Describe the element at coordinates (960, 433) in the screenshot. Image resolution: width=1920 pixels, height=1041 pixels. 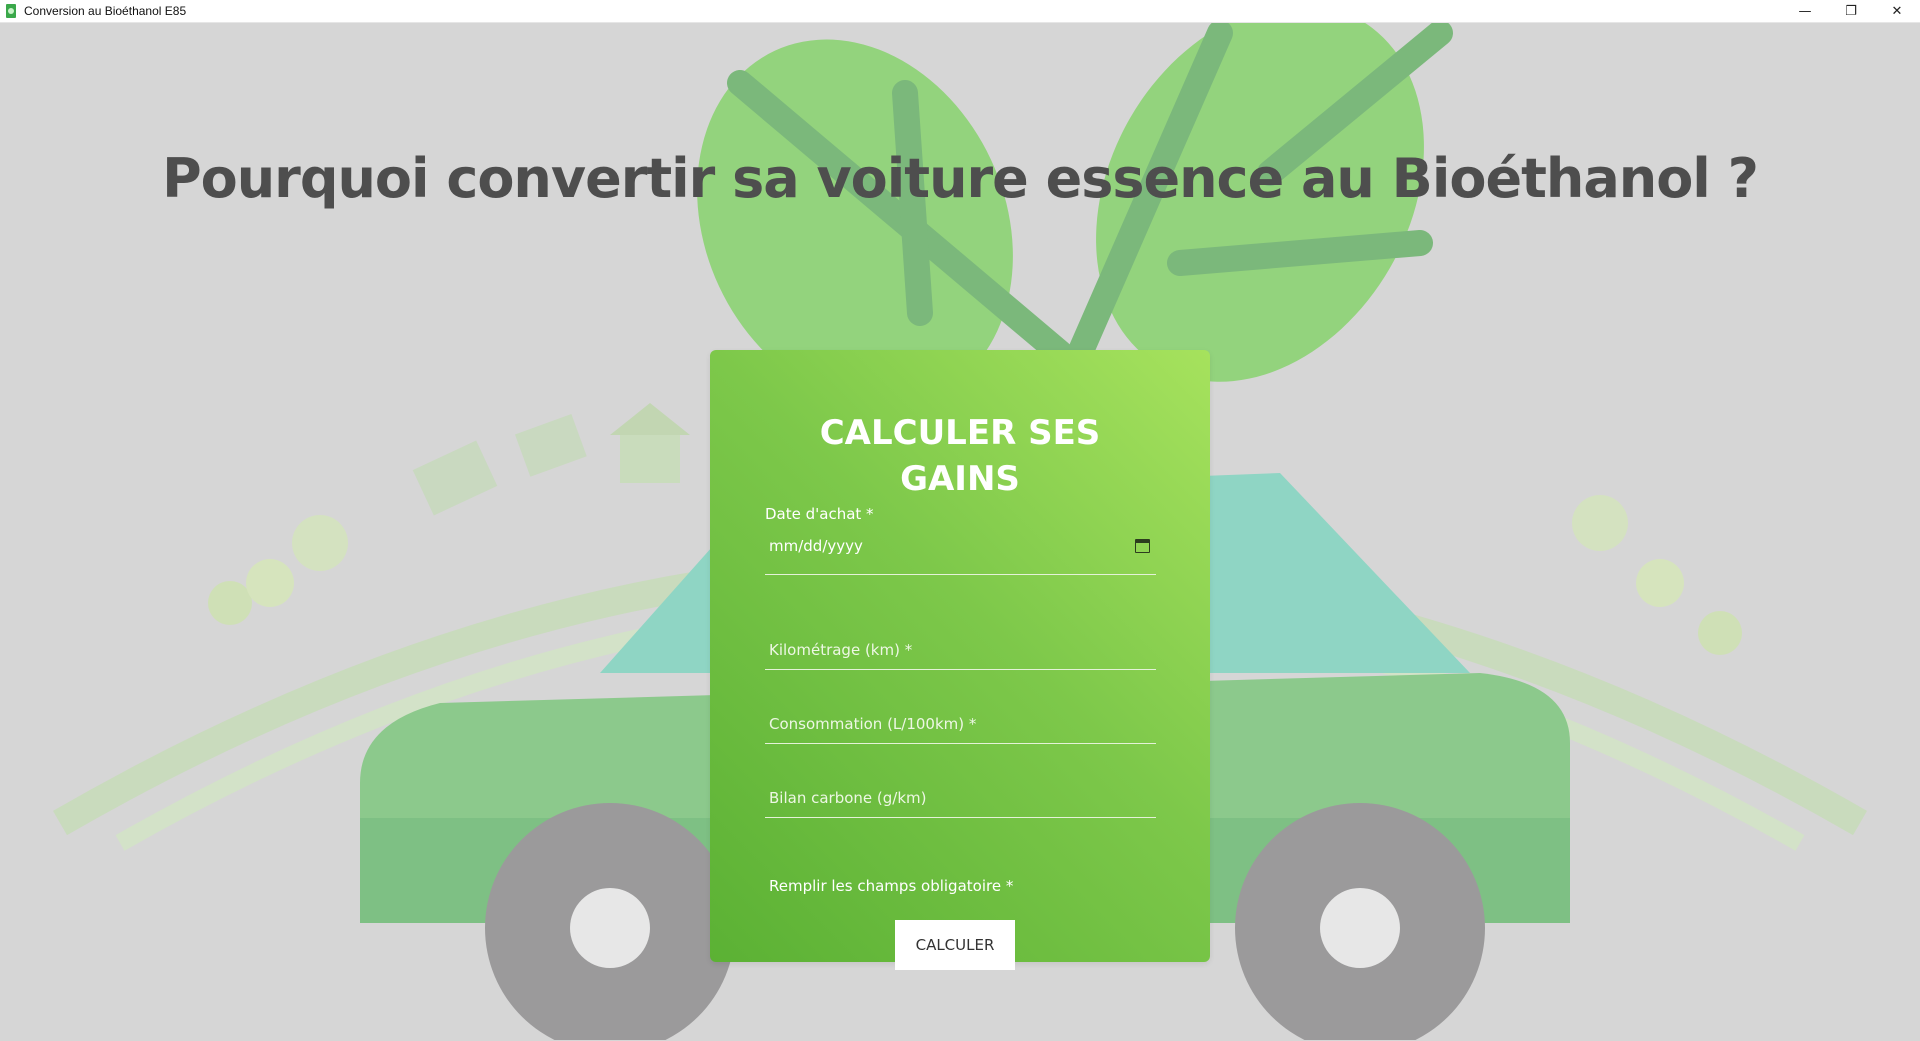
I see `form-title-line1: CALCULER SES` at that location.